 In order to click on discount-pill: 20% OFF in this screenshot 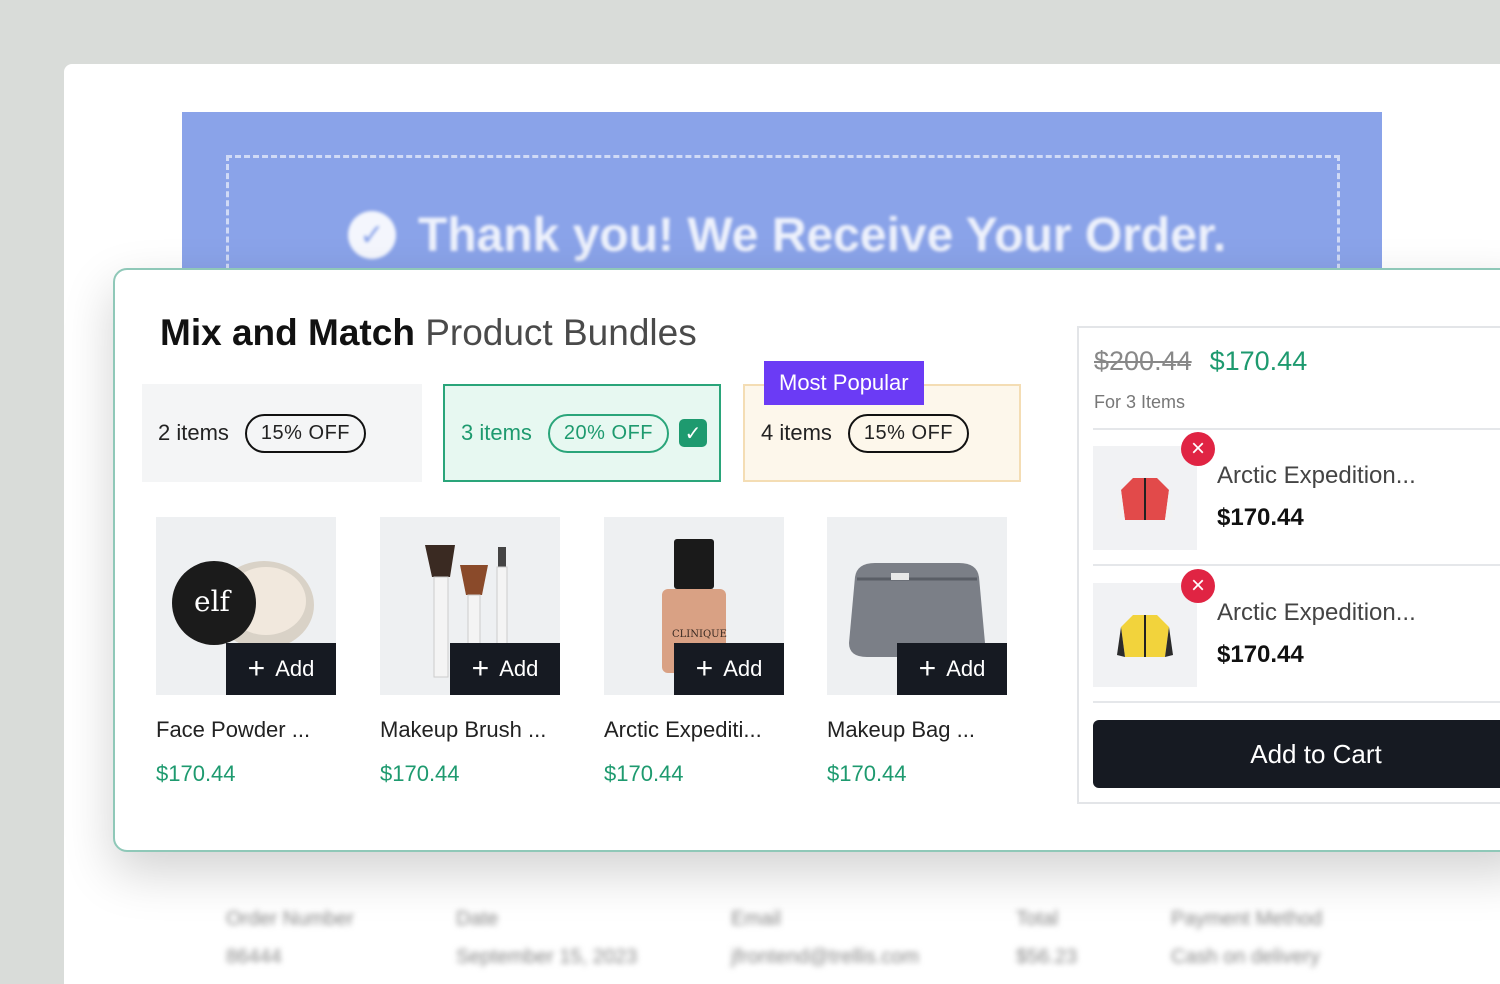, I will do `click(608, 433)`.